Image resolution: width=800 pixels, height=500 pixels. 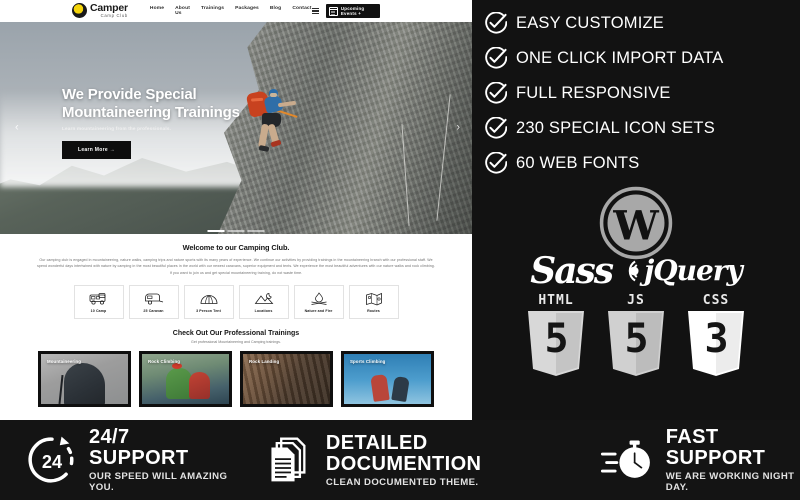 I want to click on hero-slider-dots, so click(x=236, y=231).